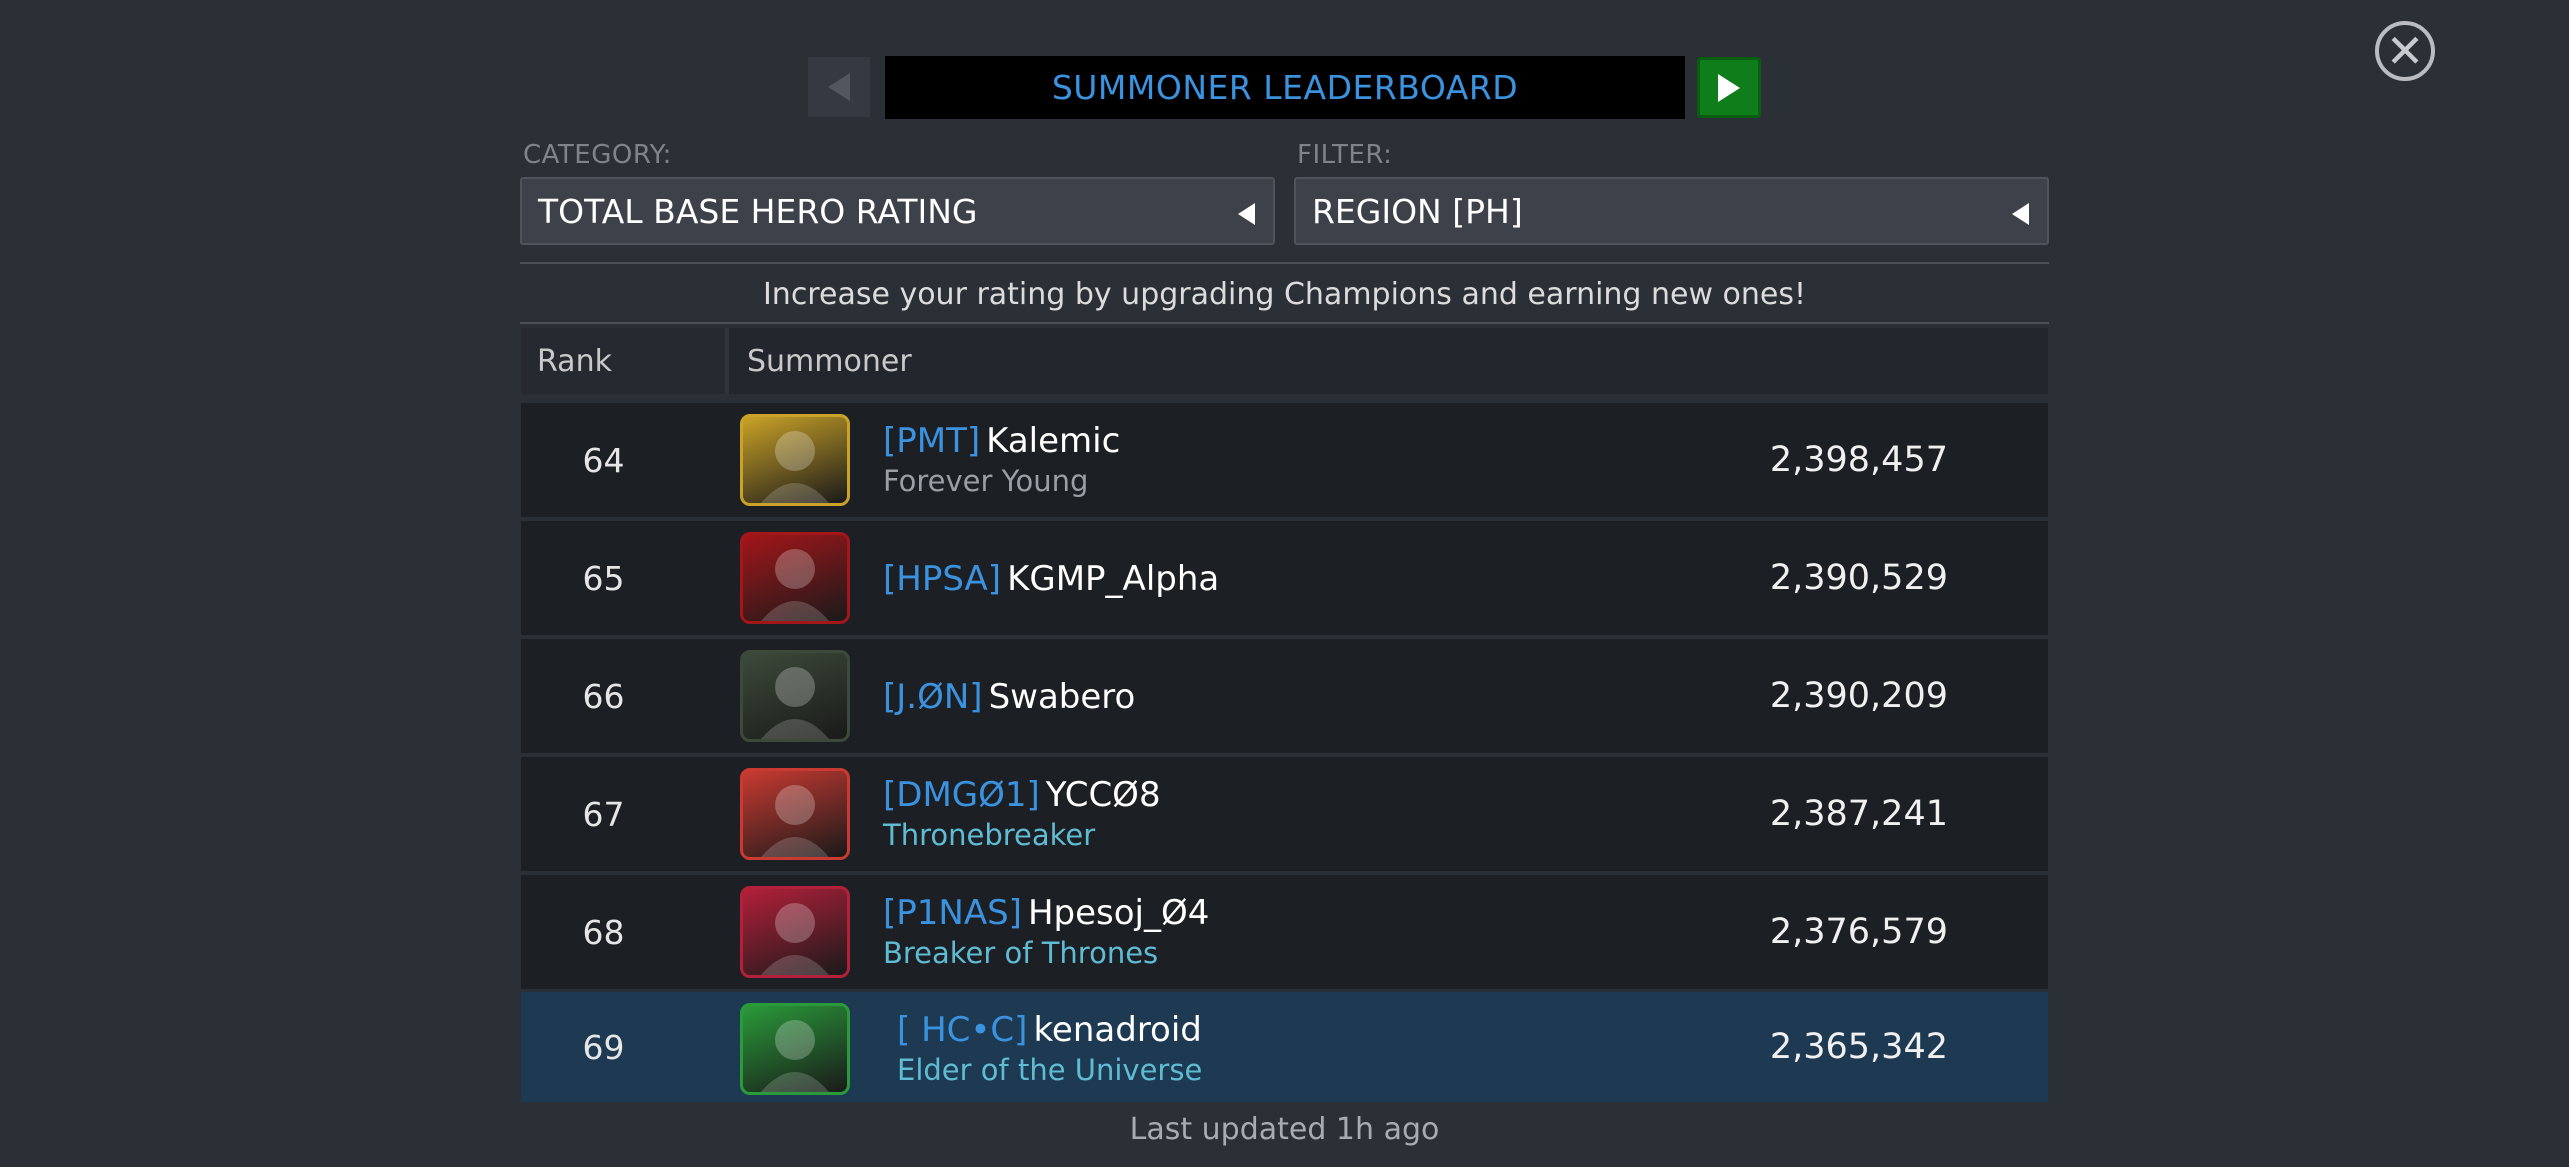 The width and height of the screenshot is (2569, 1167). What do you see at coordinates (1284, 578) in the screenshot?
I see `leaderboard-row: 65 [HPSA] KGMP_Alpha 2,390,529` at bounding box center [1284, 578].